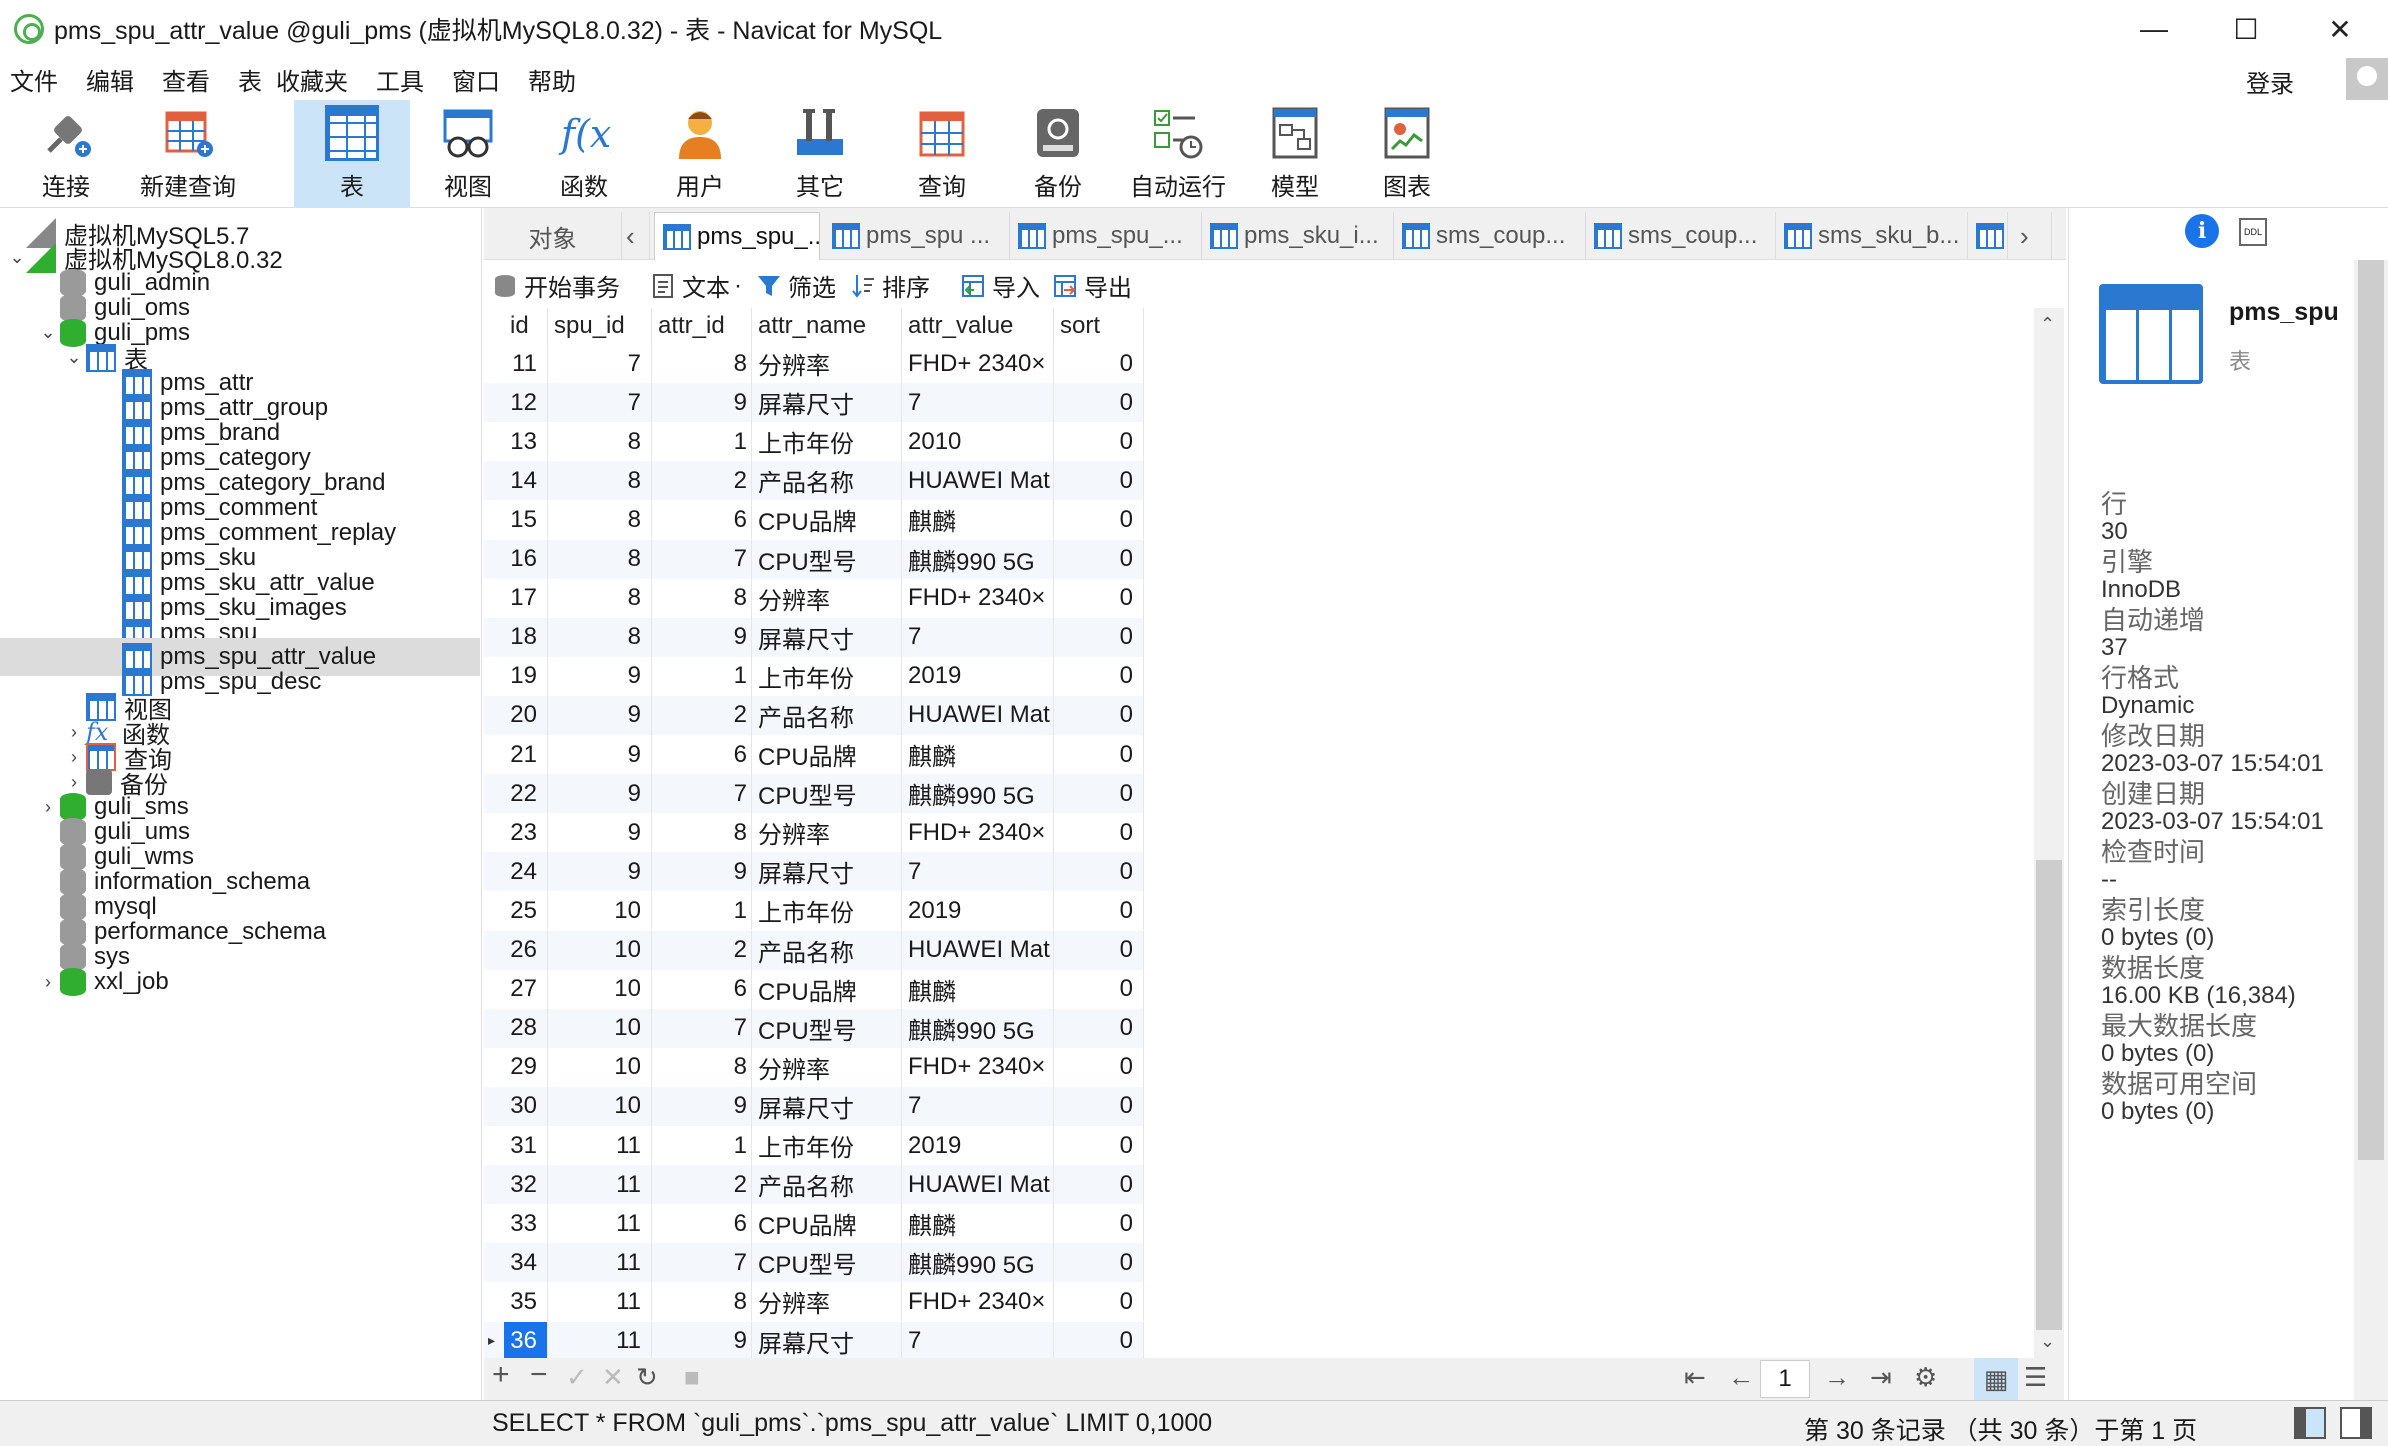 This screenshot has height=1446, width=2388. Describe the element at coordinates (2047, 1341) in the screenshot. I see `scroll-down-icon: ⌄` at that location.